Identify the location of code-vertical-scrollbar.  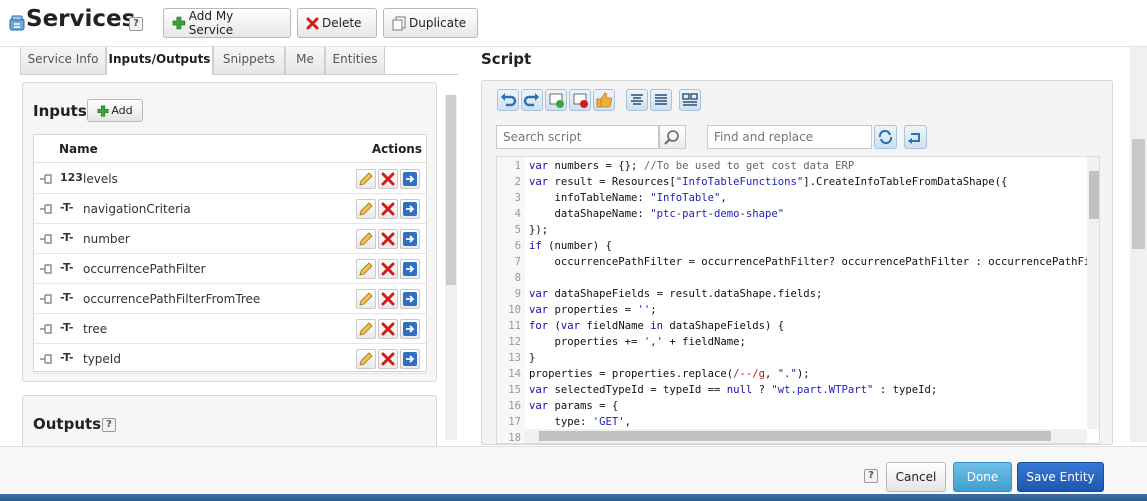
(1093, 293).